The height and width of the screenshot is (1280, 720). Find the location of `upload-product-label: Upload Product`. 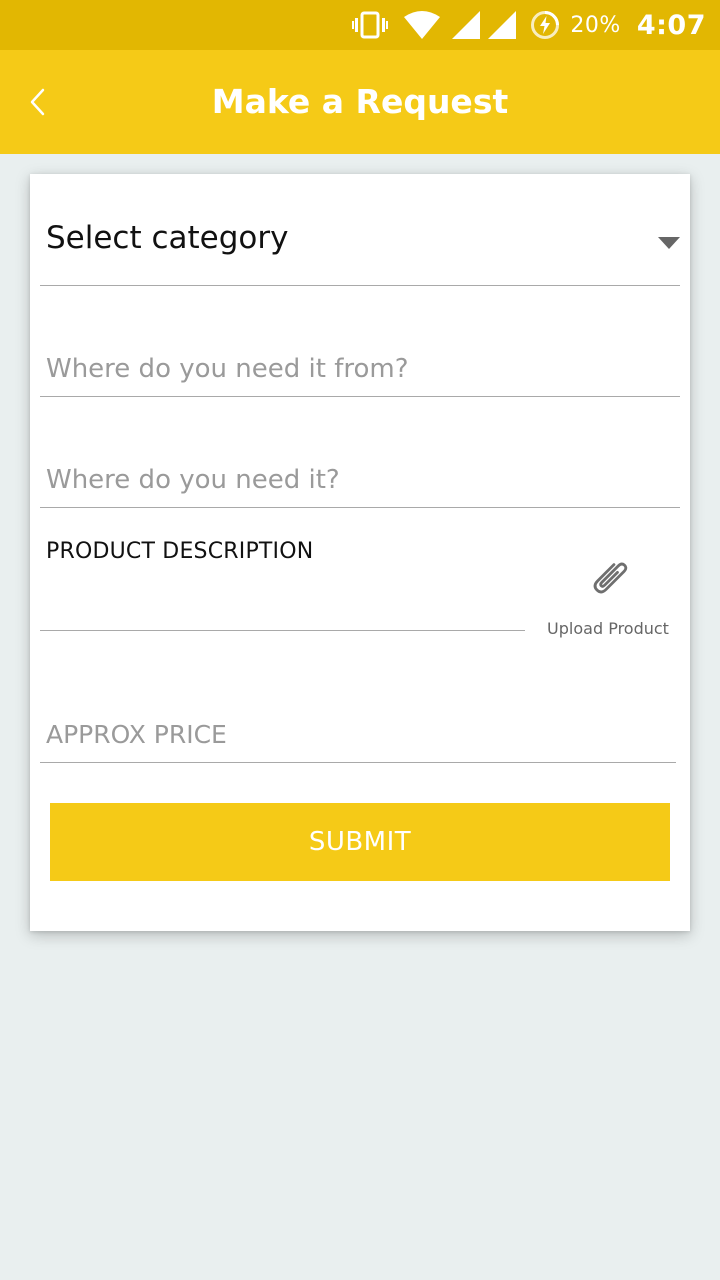

upload-product-label: Upload Product is located at coordinates (608, 628).